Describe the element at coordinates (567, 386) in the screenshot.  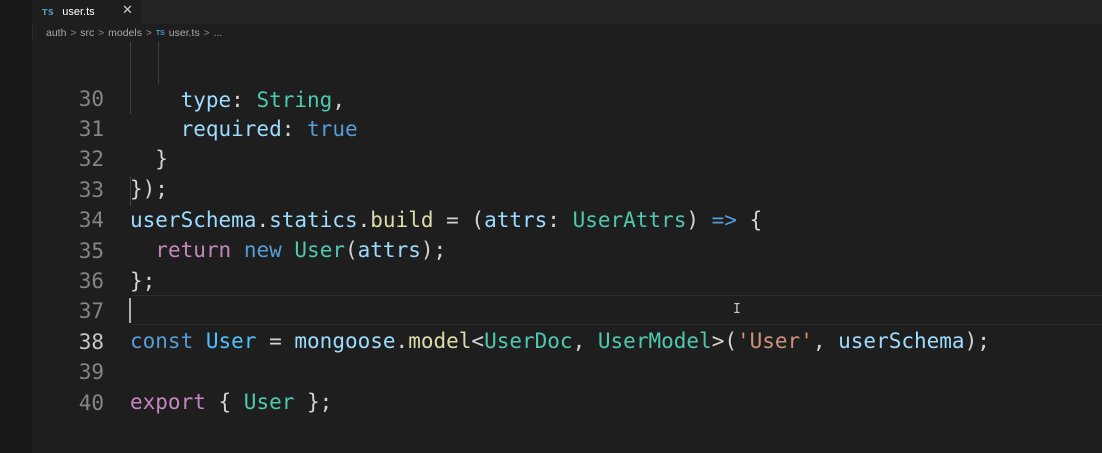
I see `code-line: 40` at that location.